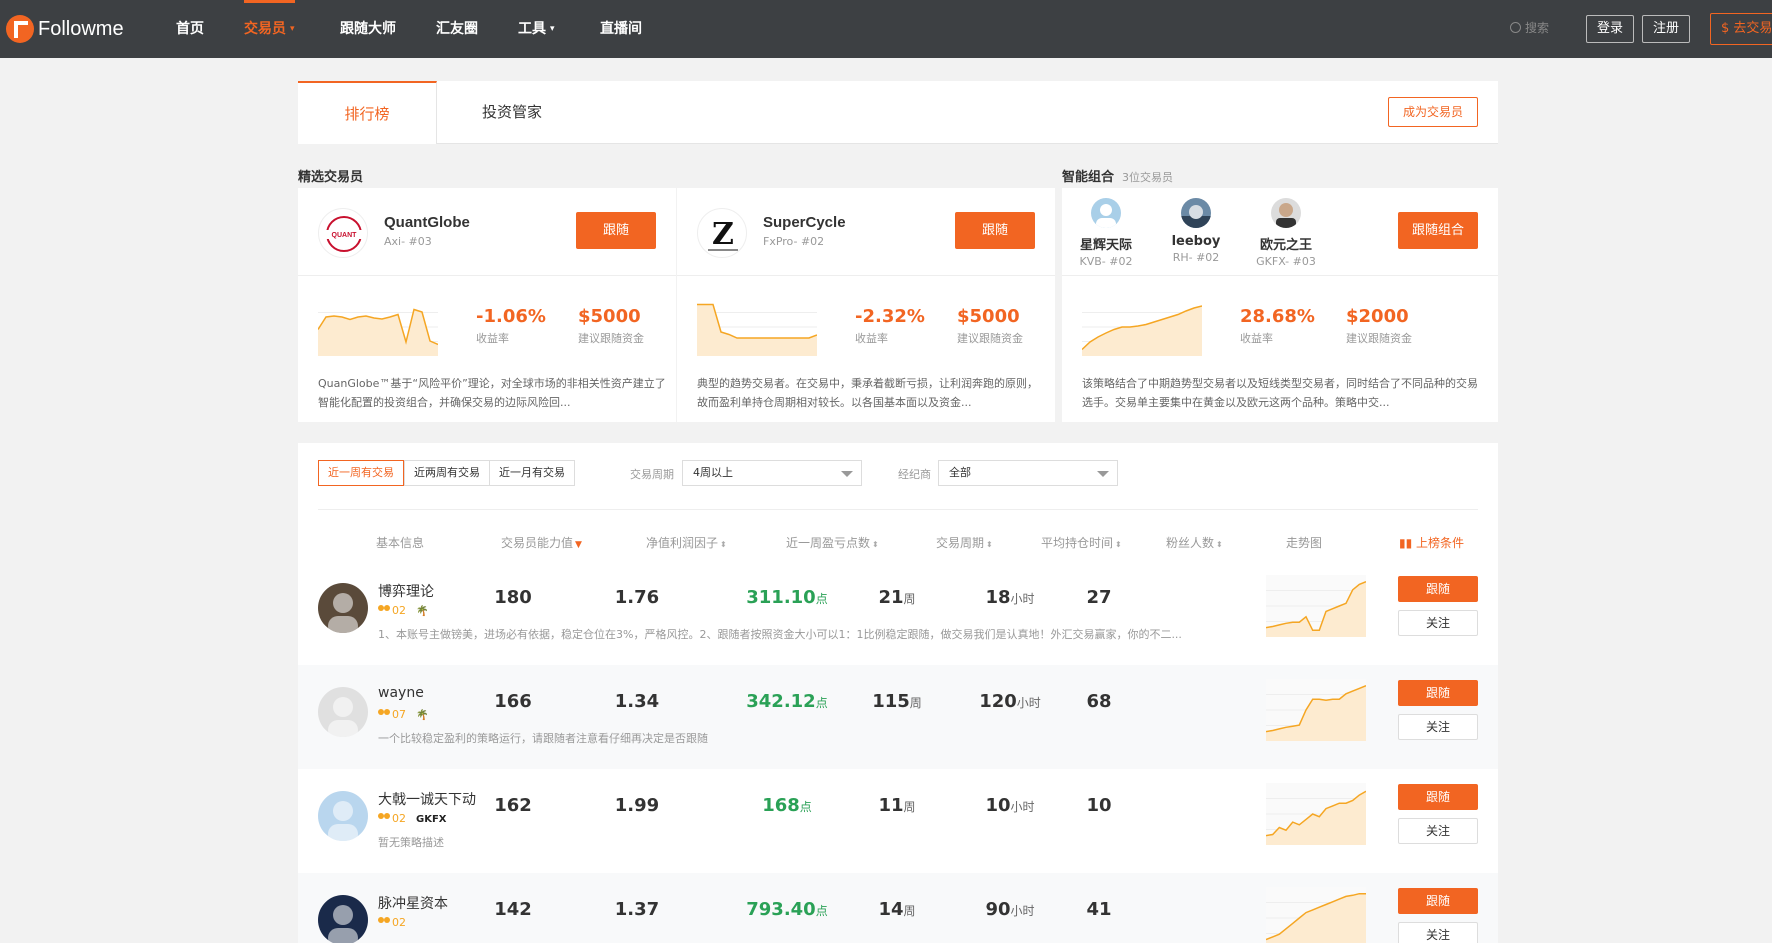 Image resolution: width=1772 pixels, height=943 pixels. Describe the element at coordinates (686, 542) in the screenshot. I see `col-profit-factor: 净值利润因子 ⬍` at that location.